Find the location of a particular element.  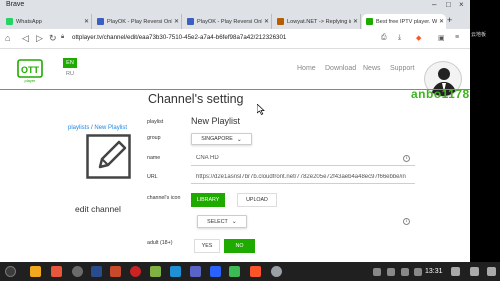

files-icon is located at coordinates (35, 271).